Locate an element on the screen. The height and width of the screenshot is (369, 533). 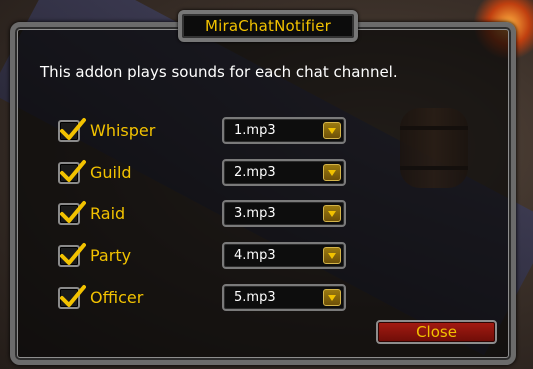
party-sound-value: 4.mp3 is located at coordinates (255, 255).